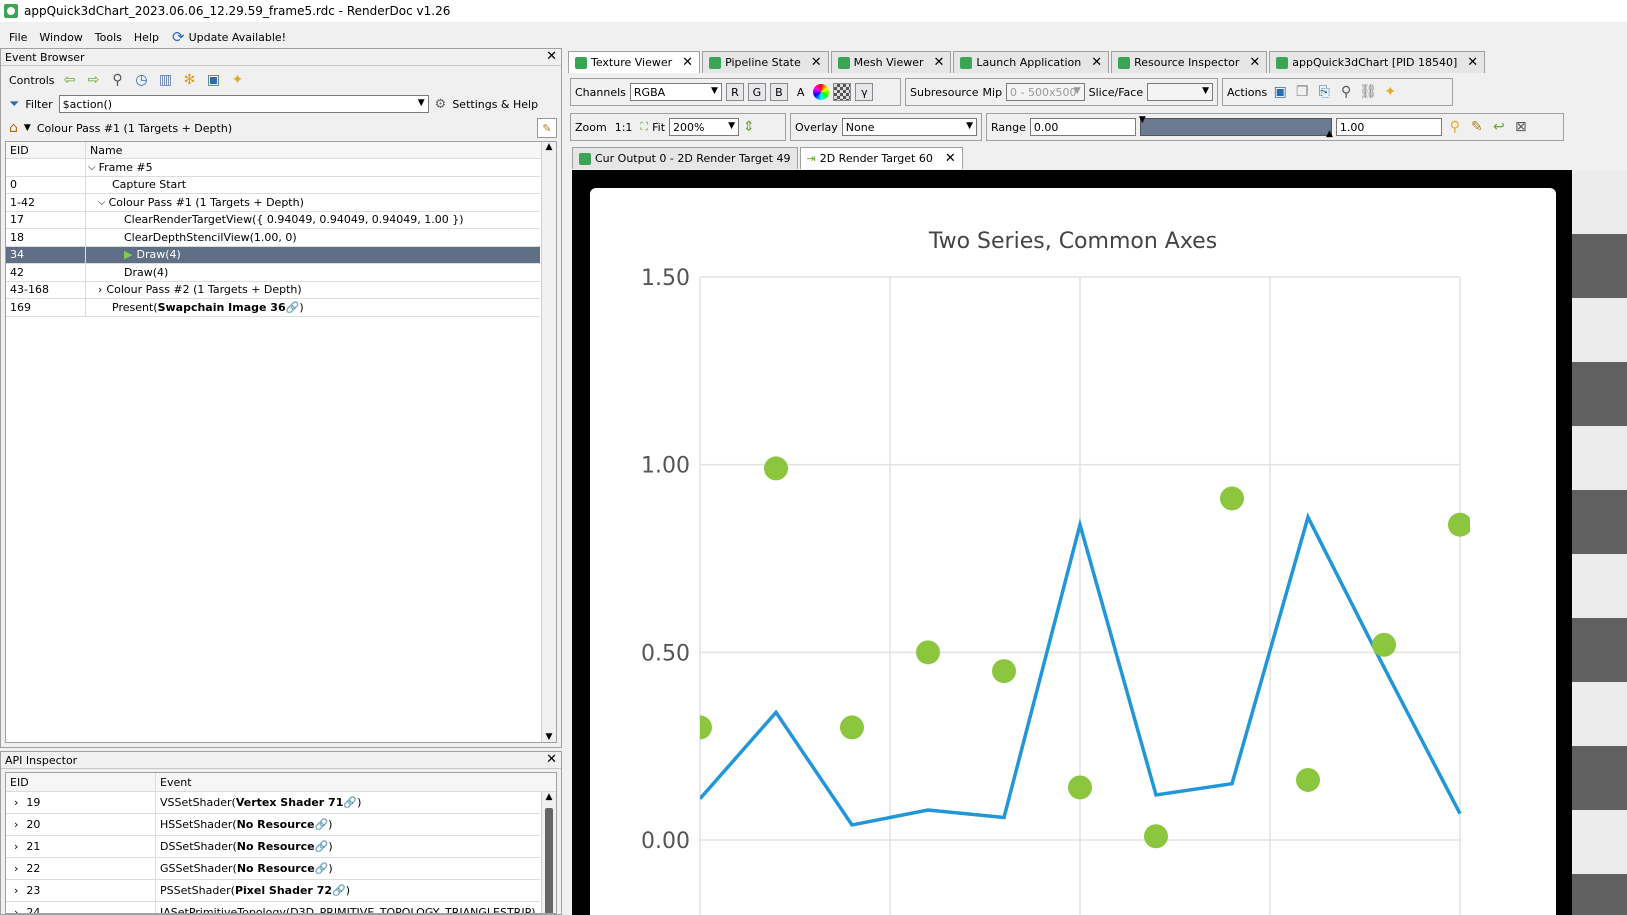  What do you see at coordinates (1499, 127) in the screenshot?
I see `reset-range-icon: ↩` at bounding box center [1499, 127].